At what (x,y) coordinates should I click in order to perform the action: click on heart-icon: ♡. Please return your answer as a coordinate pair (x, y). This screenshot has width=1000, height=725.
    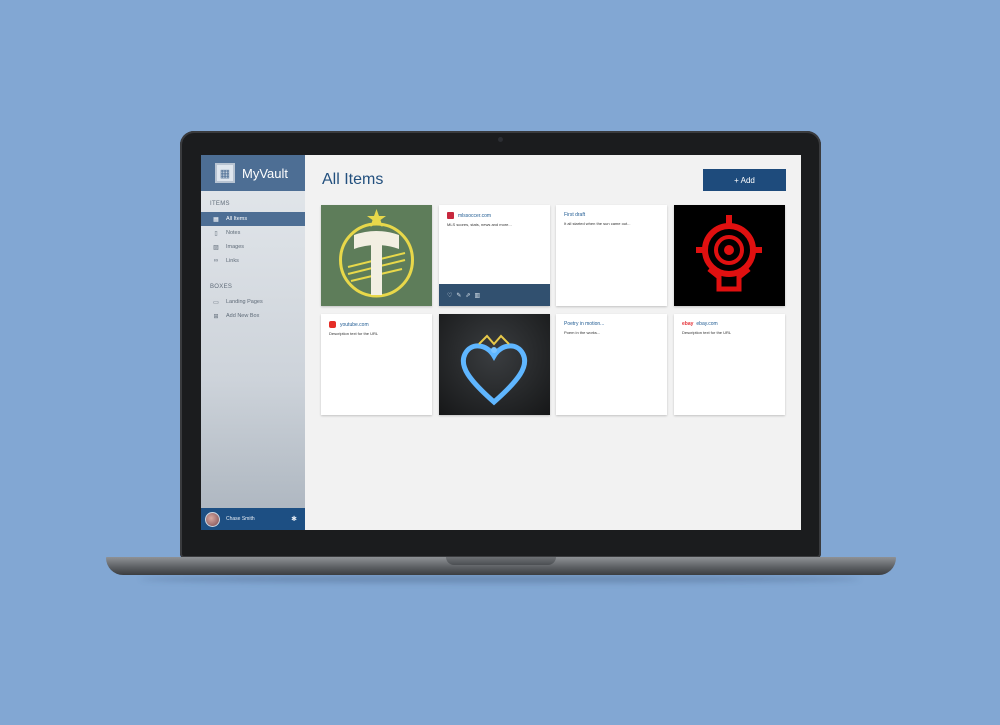
    Looking at the image, I should click on (449, 295).